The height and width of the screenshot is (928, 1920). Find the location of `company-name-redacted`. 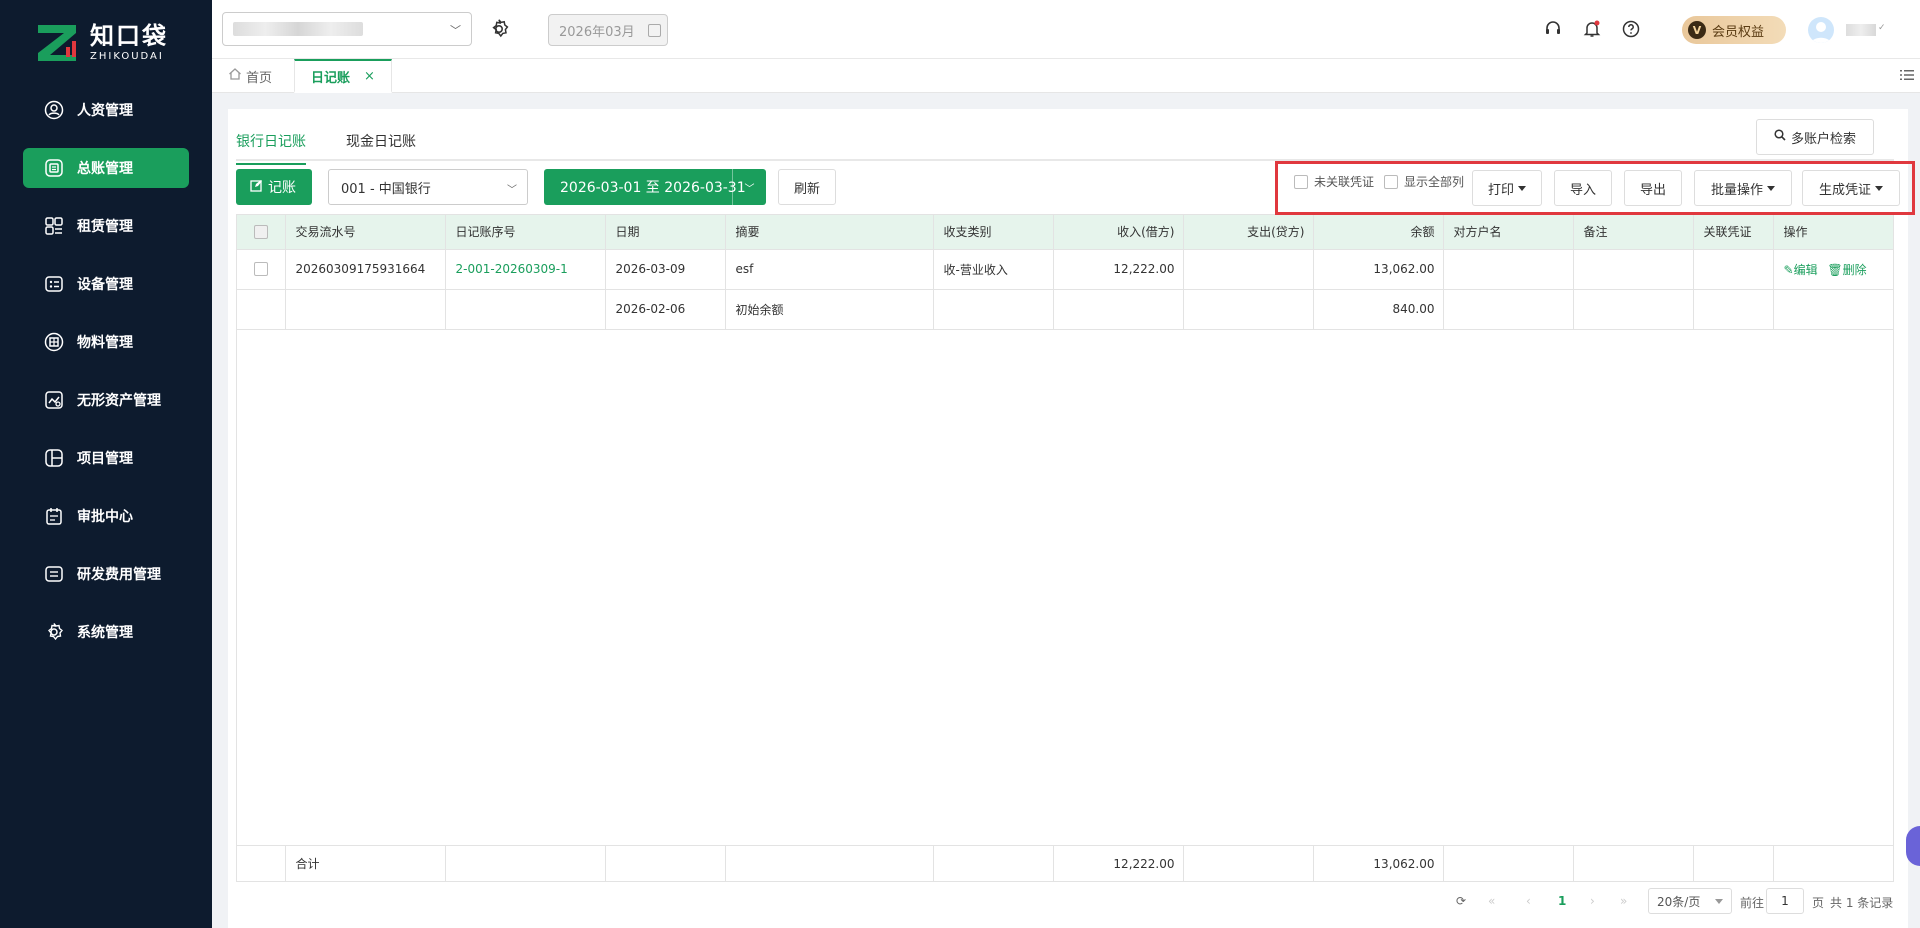

company-name-redacted is located at coordinates (298, 29).